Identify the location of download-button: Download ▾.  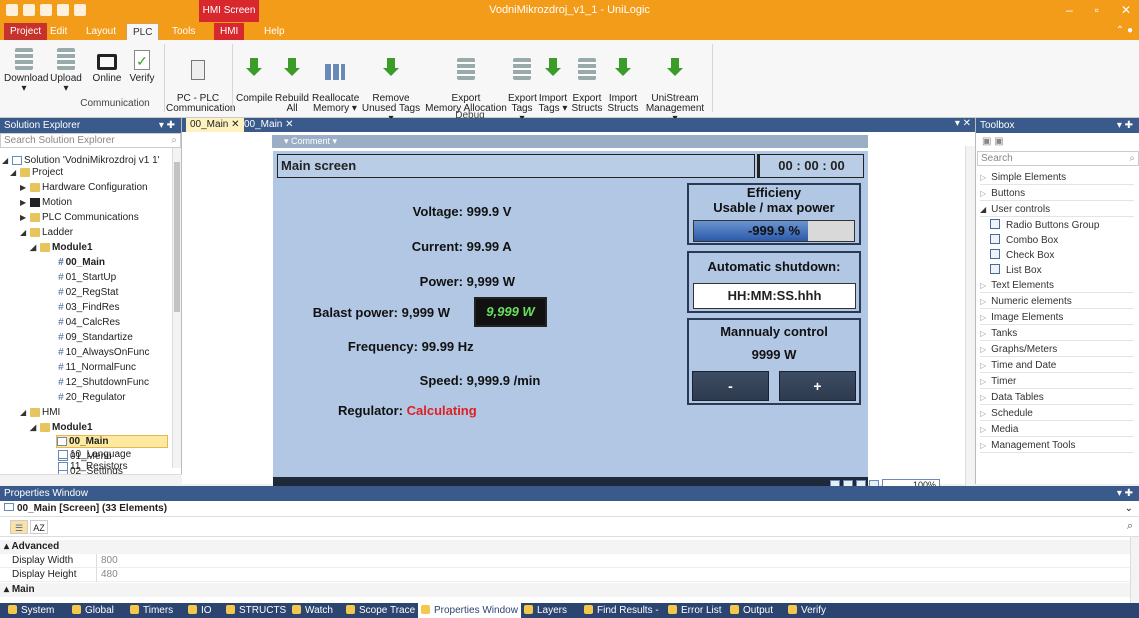
(26, 70).